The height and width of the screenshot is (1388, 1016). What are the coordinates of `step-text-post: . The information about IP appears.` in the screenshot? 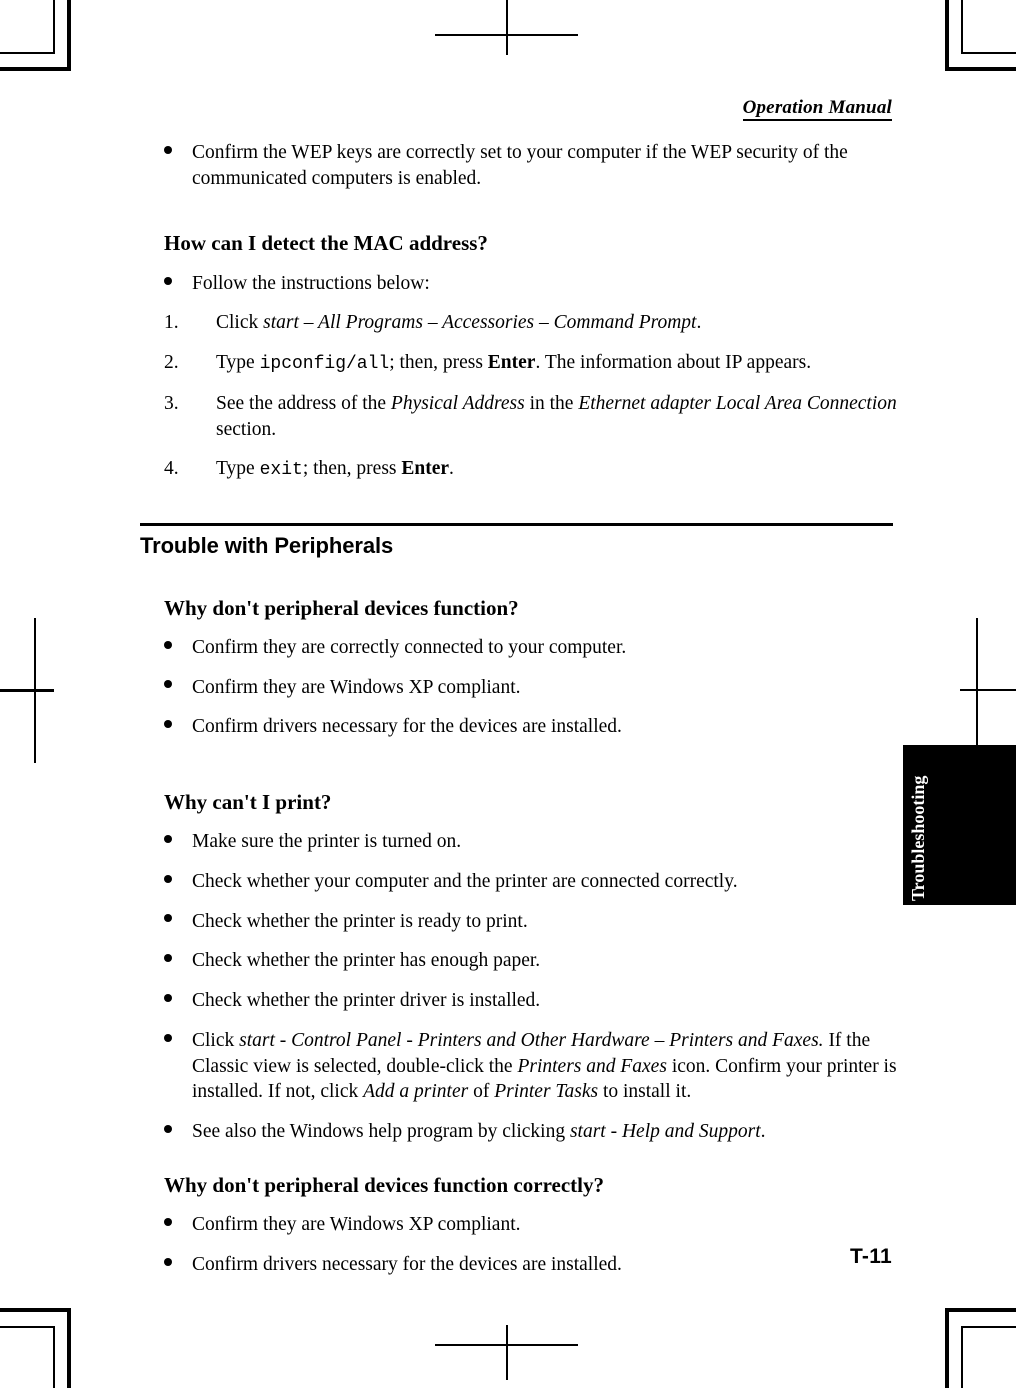 It's located at (673, 363).